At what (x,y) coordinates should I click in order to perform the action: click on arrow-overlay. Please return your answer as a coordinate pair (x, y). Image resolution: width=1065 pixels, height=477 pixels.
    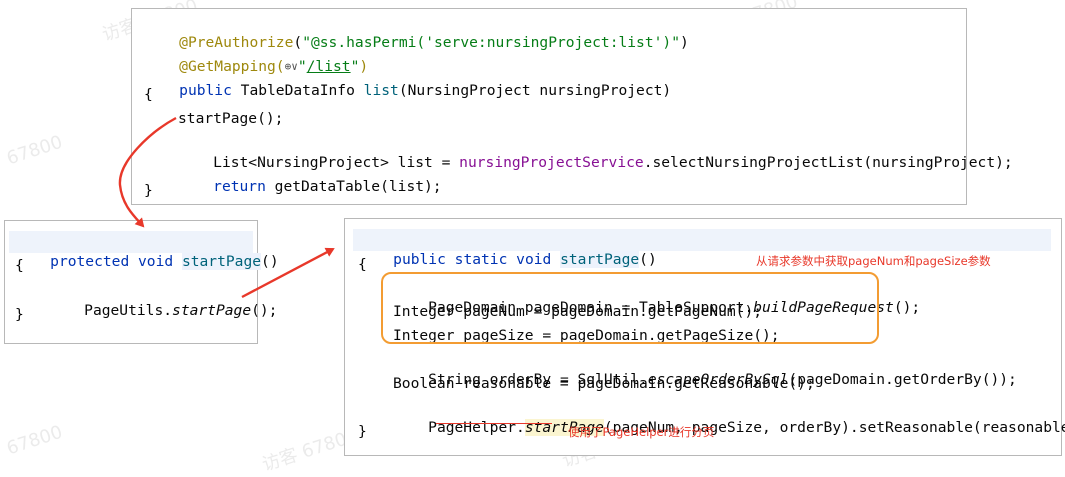
    Looking at the image, I should click on (226, 207).